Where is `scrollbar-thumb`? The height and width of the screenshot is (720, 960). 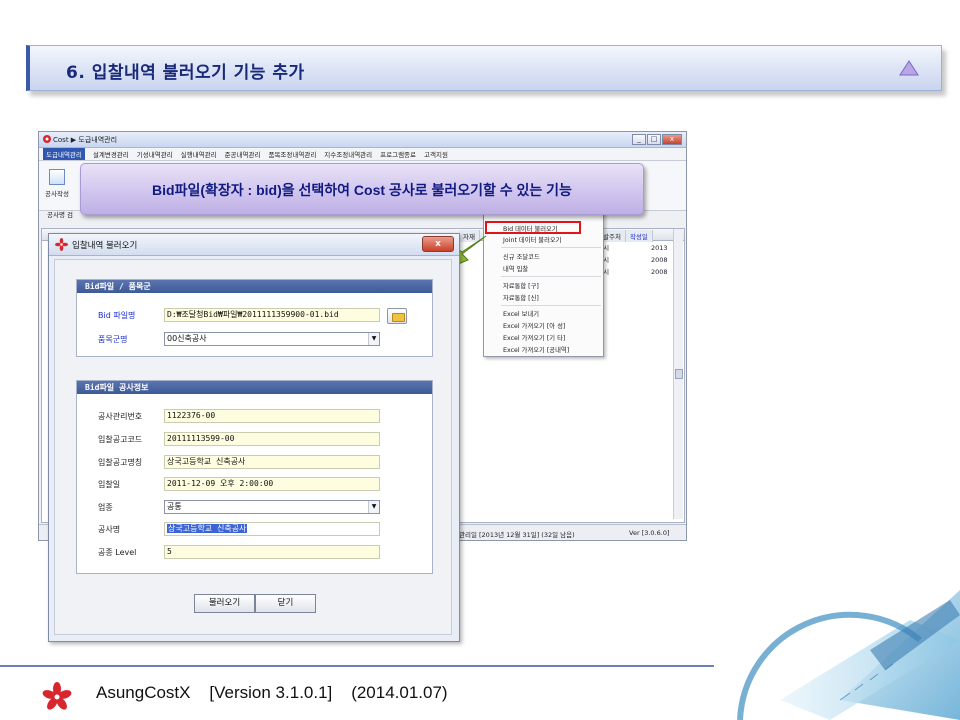
scrollbar-thumb is located at coordinates (679, 374).